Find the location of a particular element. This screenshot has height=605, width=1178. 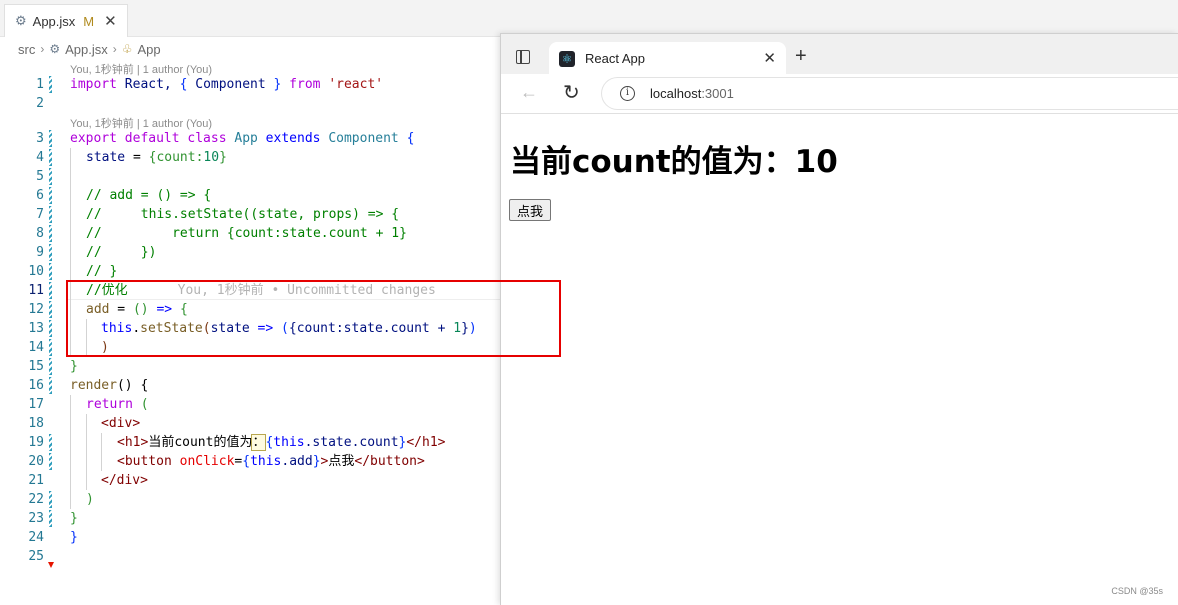

code-text: return ( is located at coordinates (117, 404).